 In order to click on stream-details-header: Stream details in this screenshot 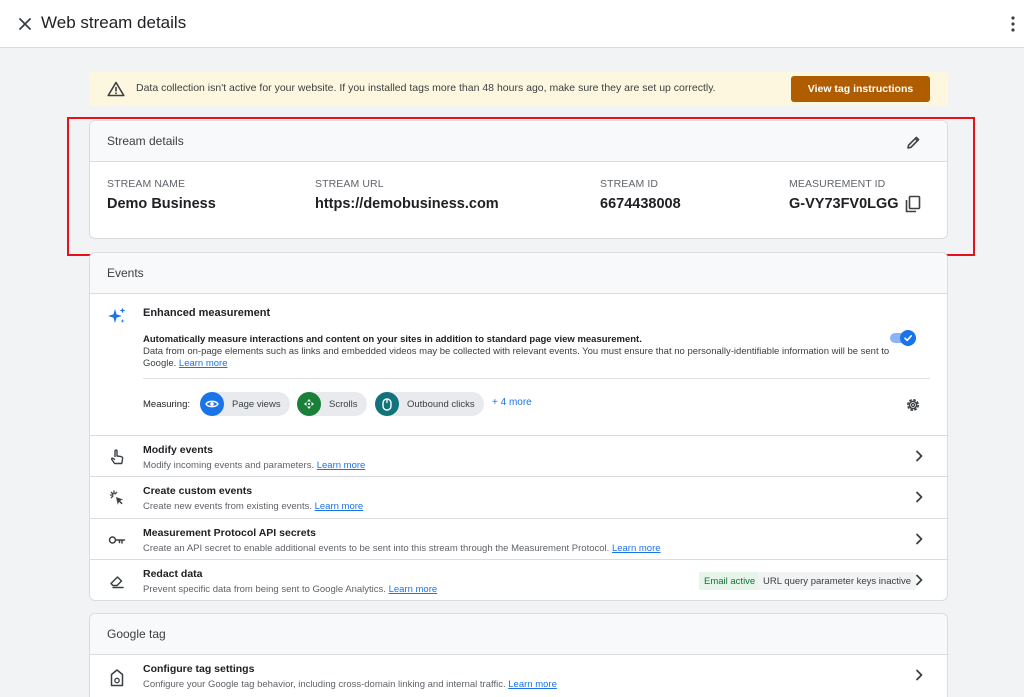, I will do `click(518, 141)`.